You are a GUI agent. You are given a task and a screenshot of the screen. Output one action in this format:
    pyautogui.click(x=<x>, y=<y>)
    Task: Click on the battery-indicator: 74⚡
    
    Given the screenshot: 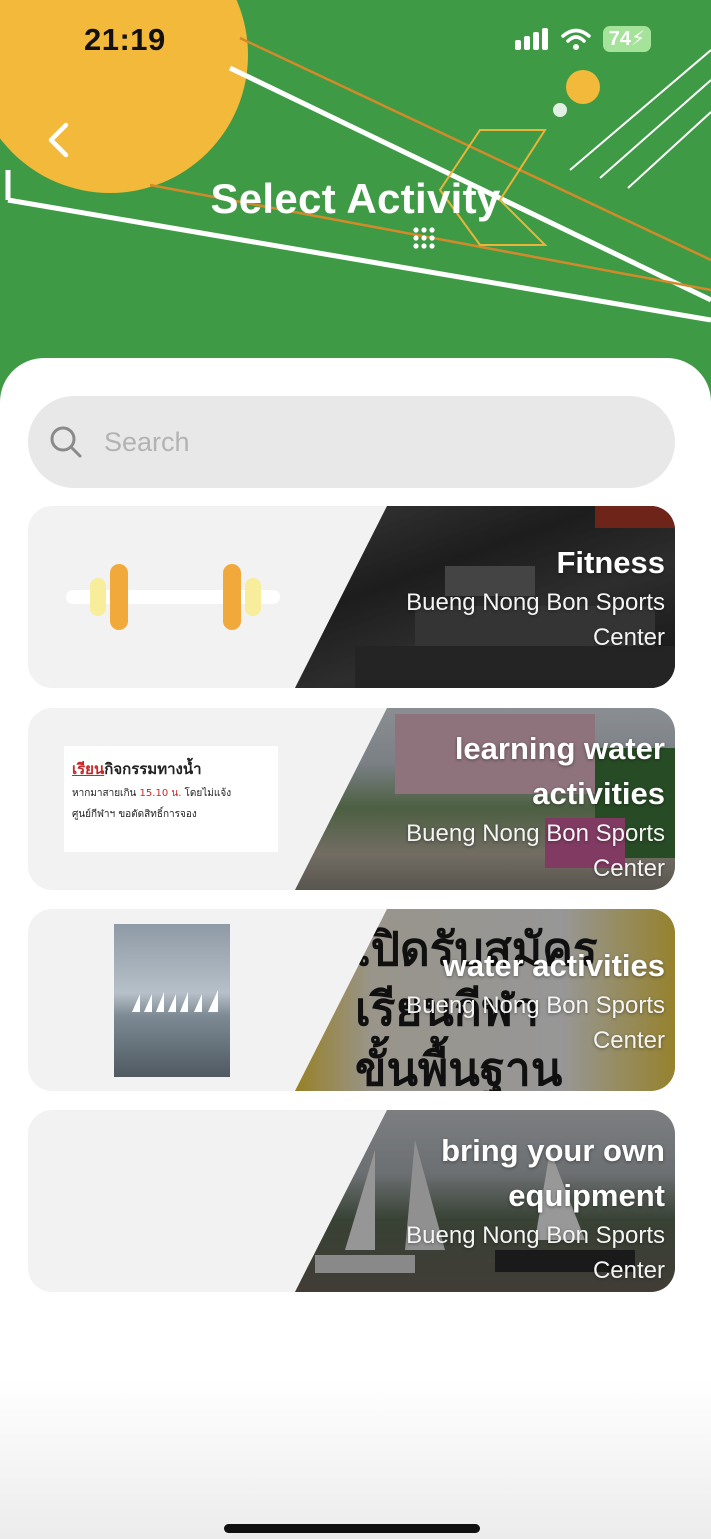 What is the action you would take?
    pyautogui.click(x=626, y=39)
    